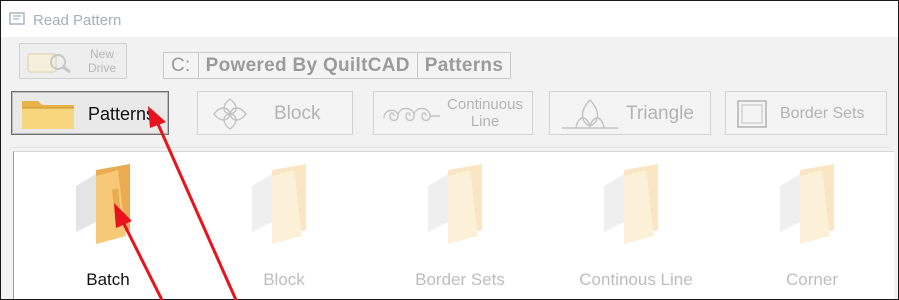 The image size is (899, 300). I want to click on tab-block-label: Block, so click(297, 113).